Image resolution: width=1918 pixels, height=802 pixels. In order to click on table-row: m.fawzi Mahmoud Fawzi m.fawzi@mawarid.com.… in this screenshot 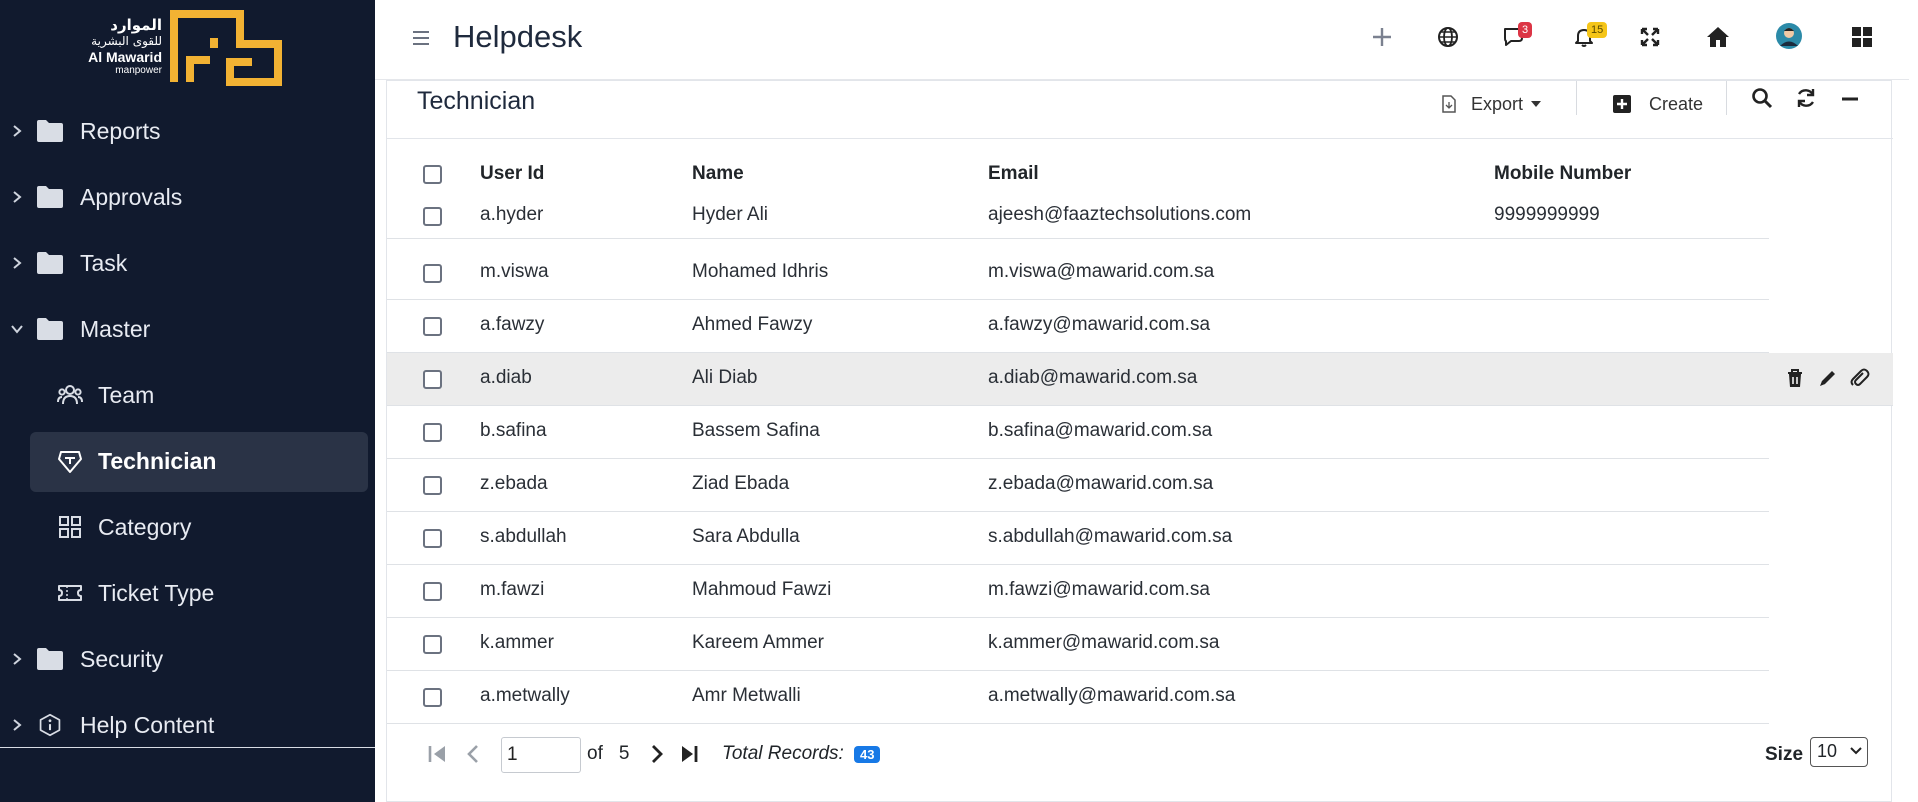, I will do `click(1078, 591)`.